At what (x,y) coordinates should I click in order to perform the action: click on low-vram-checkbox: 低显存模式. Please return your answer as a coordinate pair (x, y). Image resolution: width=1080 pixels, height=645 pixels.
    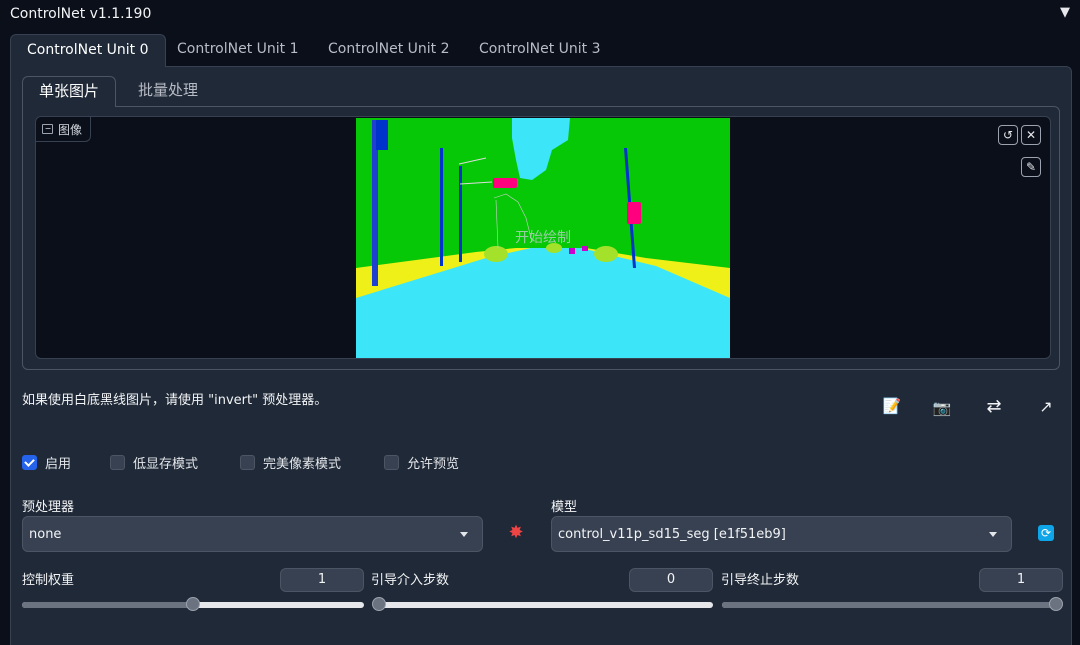
    Looking at the image, I should click on (154, 462).